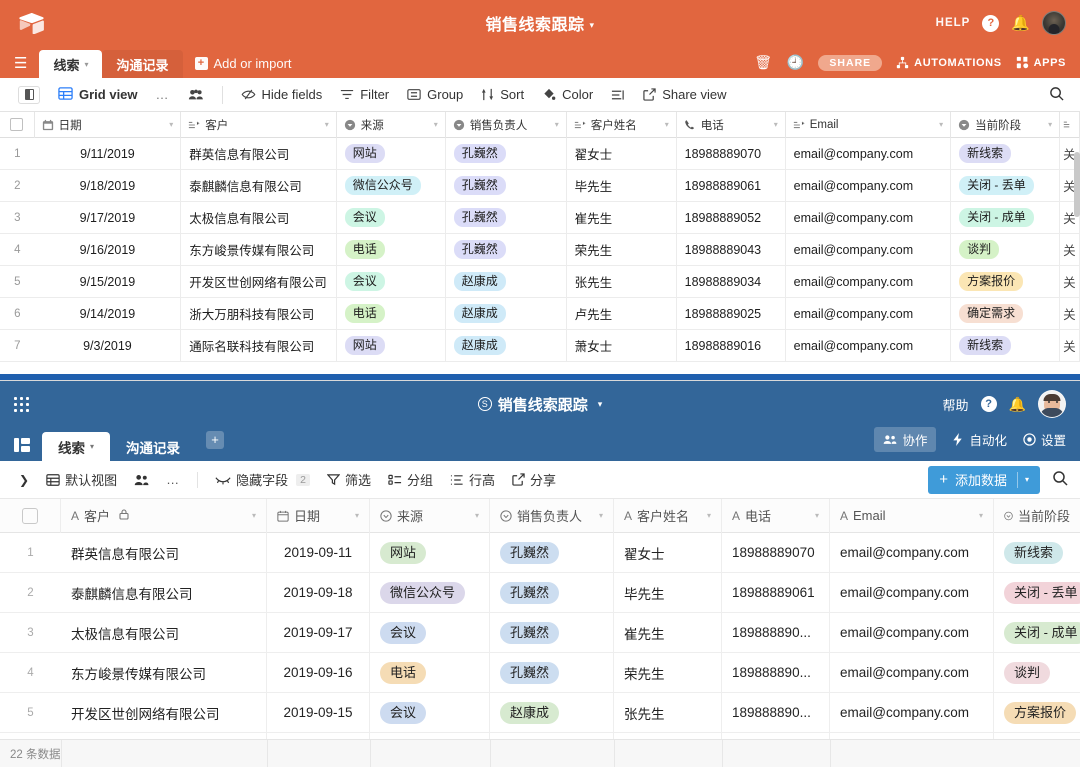 This screenshot has height=767, width=1080. What do you see at coordinates (850, 62) in the screenshot?
I see `share-button: SHARE` at bounding box center [850, 62].